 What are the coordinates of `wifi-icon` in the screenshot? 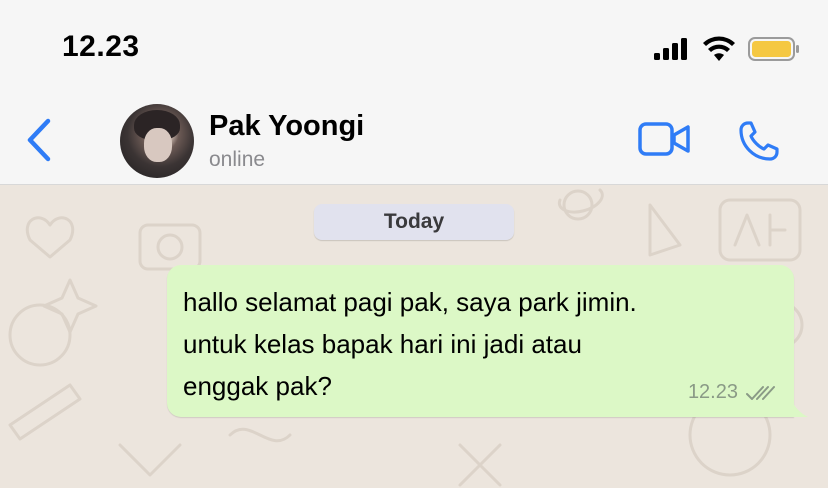 It's located at (719, 48).